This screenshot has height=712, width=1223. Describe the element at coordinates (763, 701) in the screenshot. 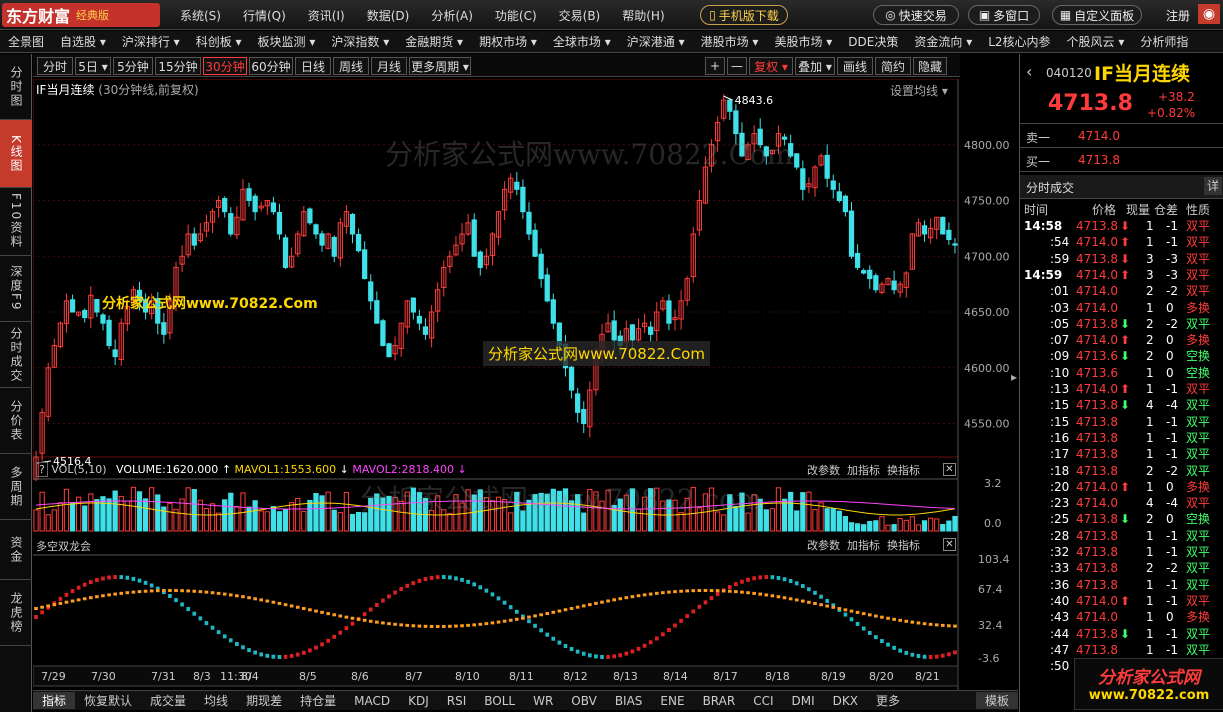

I see `indicator-tab: CCI` at that location.